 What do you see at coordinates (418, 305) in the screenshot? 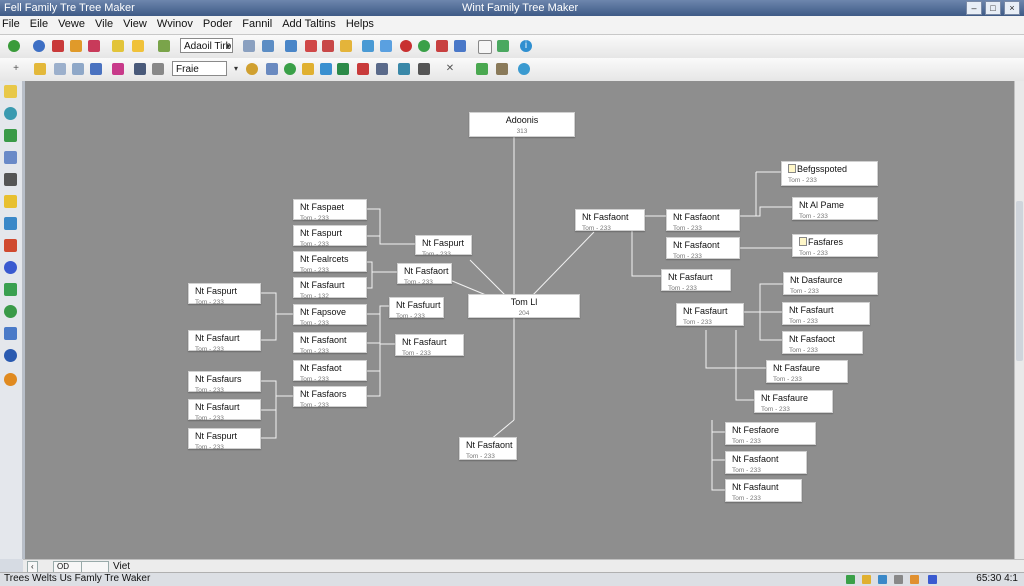
I see `person-name: Nt Fasfuurt` at bounding box center [418, 305].